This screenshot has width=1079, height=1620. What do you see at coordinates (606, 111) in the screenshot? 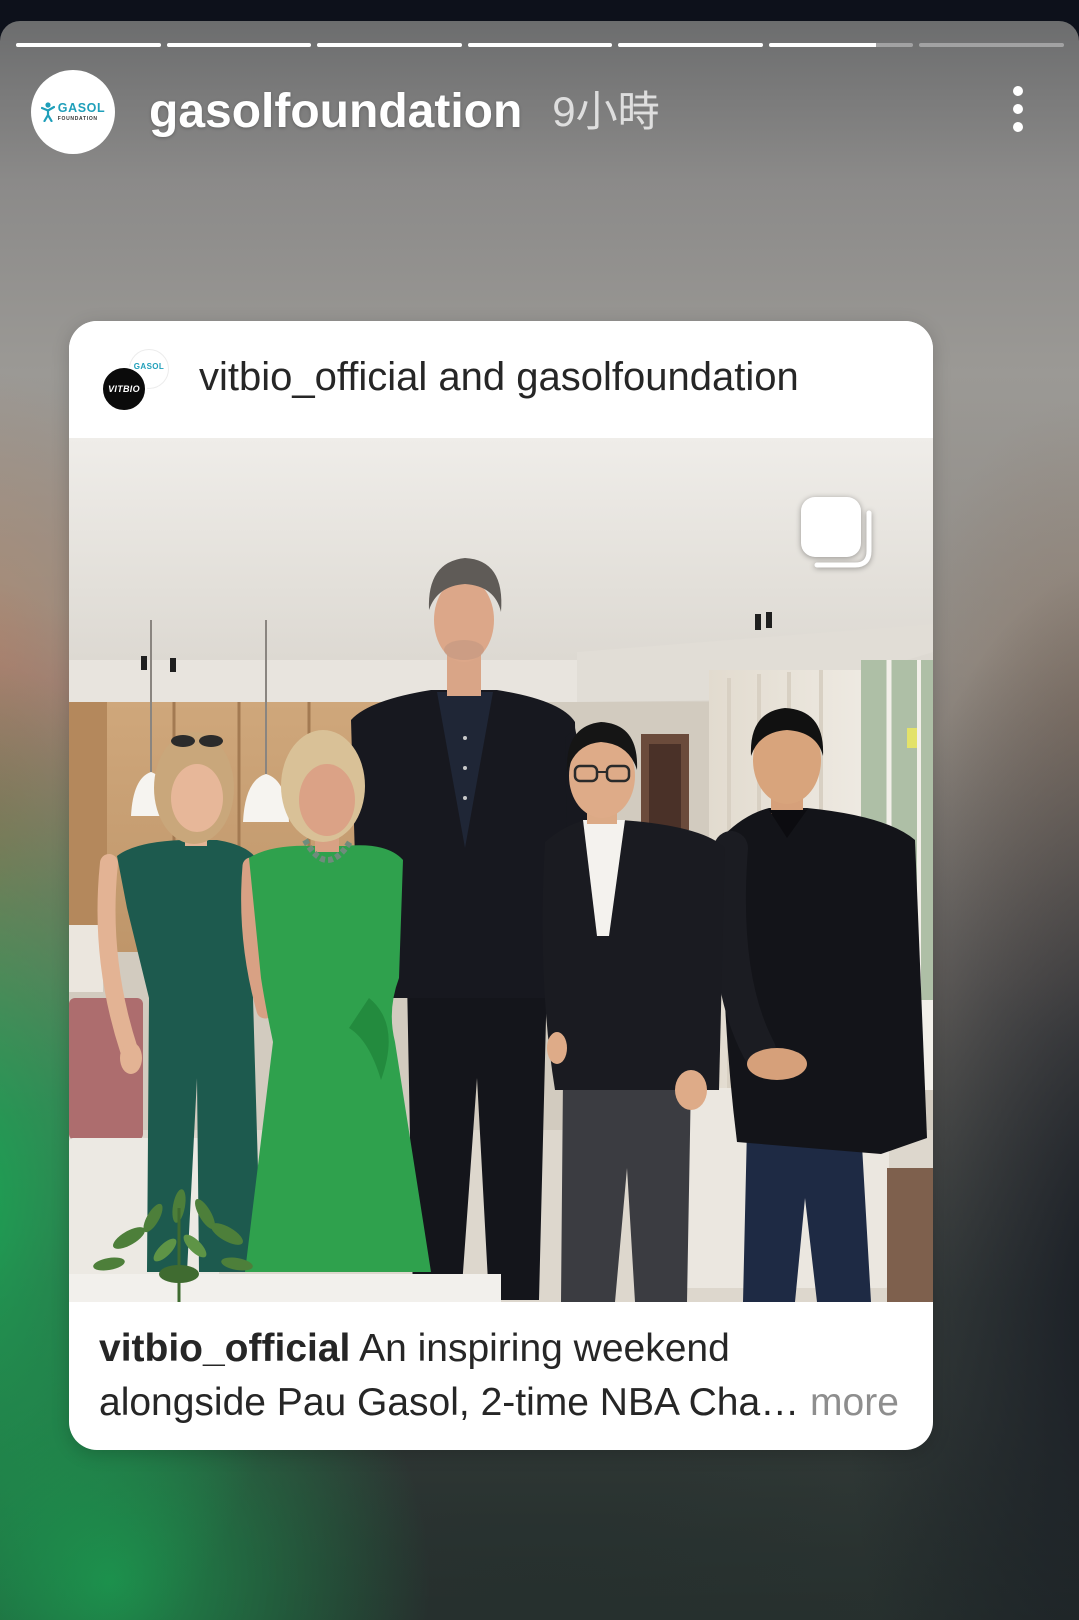
I see `story-timestamp: 9小時` at bounding box center [606, 111].